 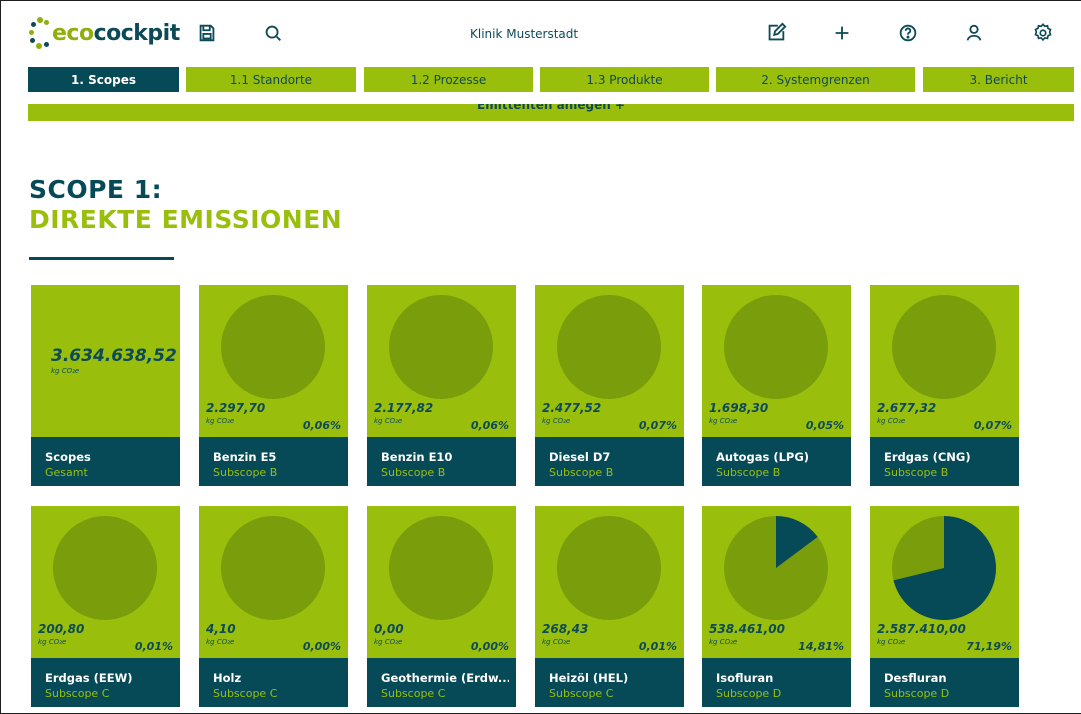 I want to click on card-value: 268,43, so click(x=565, y=629).